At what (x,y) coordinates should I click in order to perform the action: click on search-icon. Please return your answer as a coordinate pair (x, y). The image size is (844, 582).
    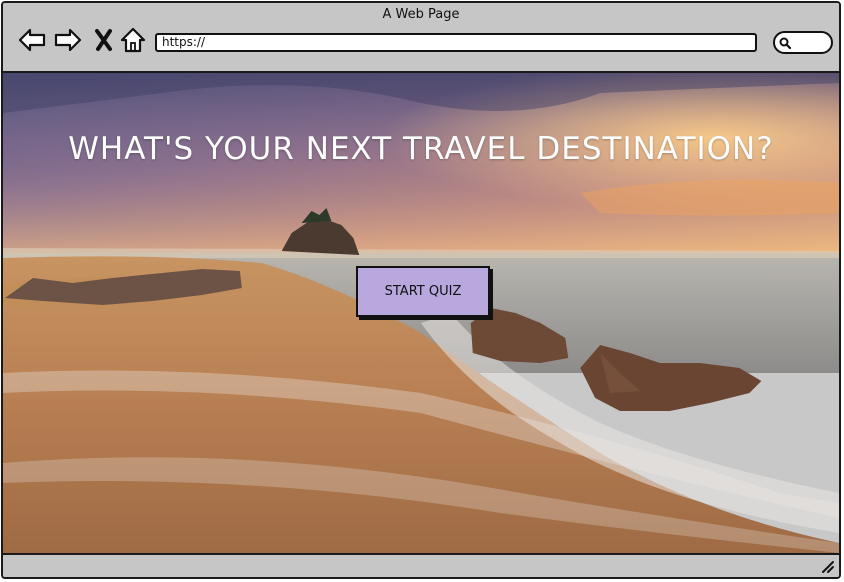
    Looking at the image, I should click on (785, 43).